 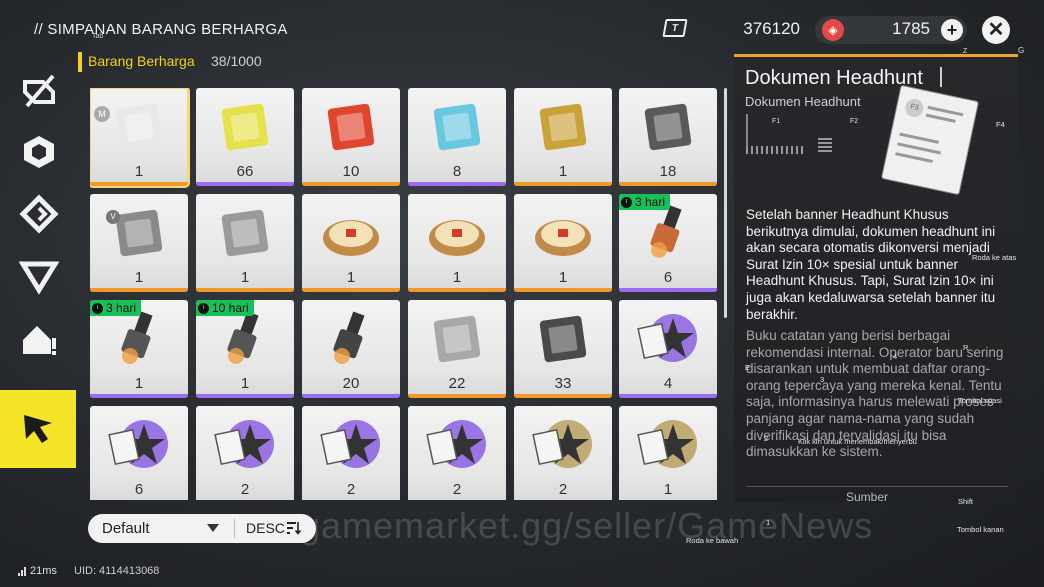 What do you see at coordinates (994, 257) in the screenshot?
I see `hint-roda-atas: Roda ke atas` at bounding box center [994, 257].